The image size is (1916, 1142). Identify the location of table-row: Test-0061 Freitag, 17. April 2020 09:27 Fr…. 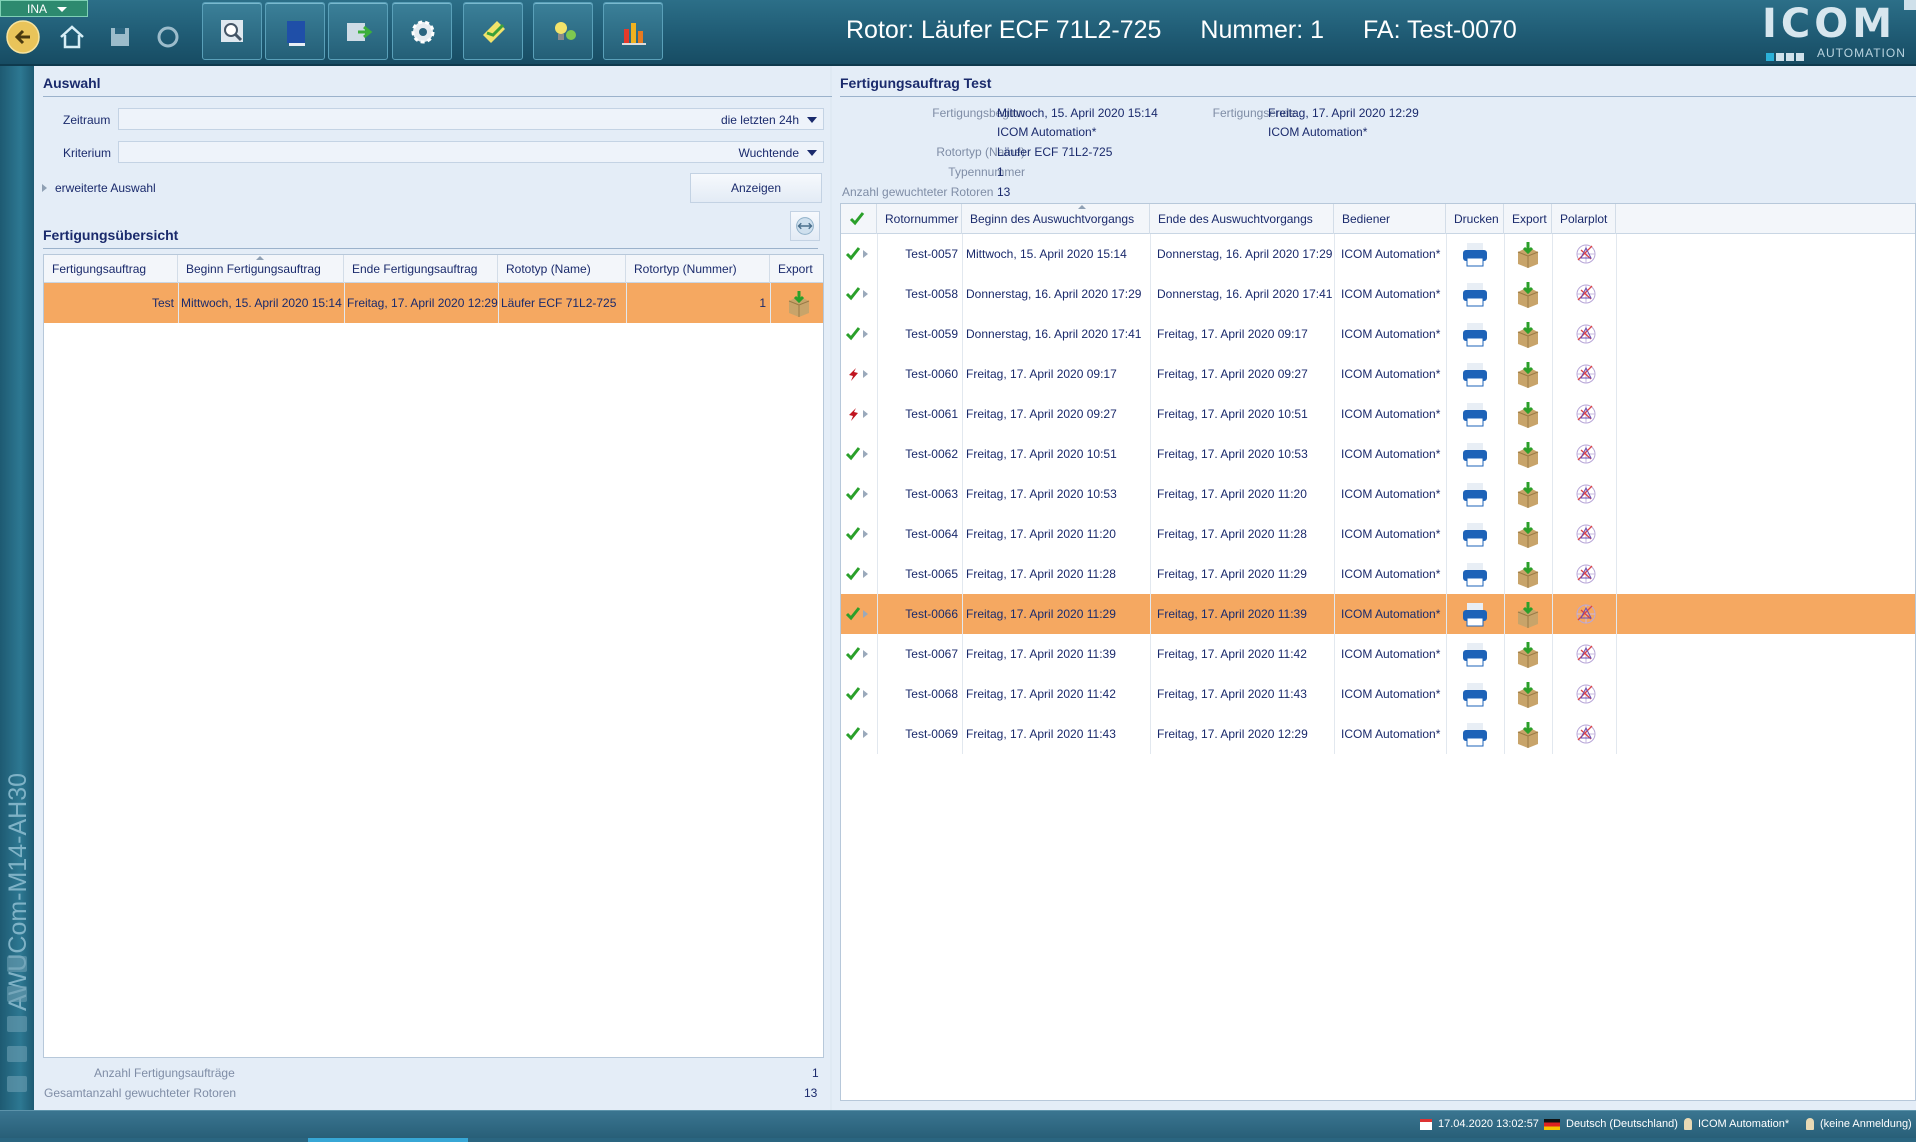
(1229, 414).